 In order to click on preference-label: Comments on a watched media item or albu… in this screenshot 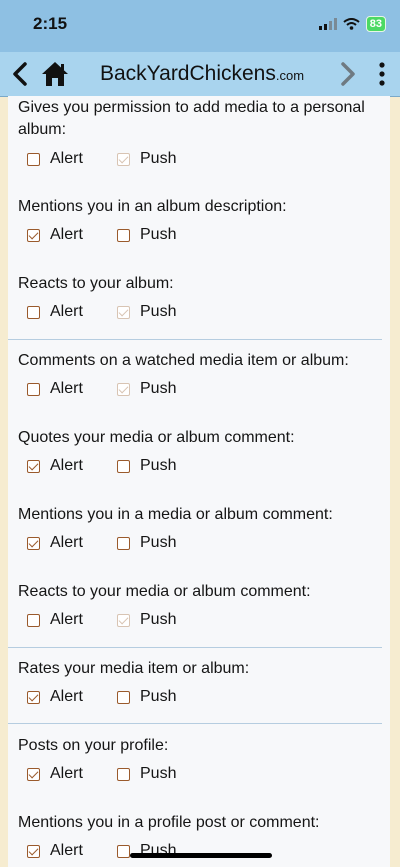, I will do `click(183, 360)`.